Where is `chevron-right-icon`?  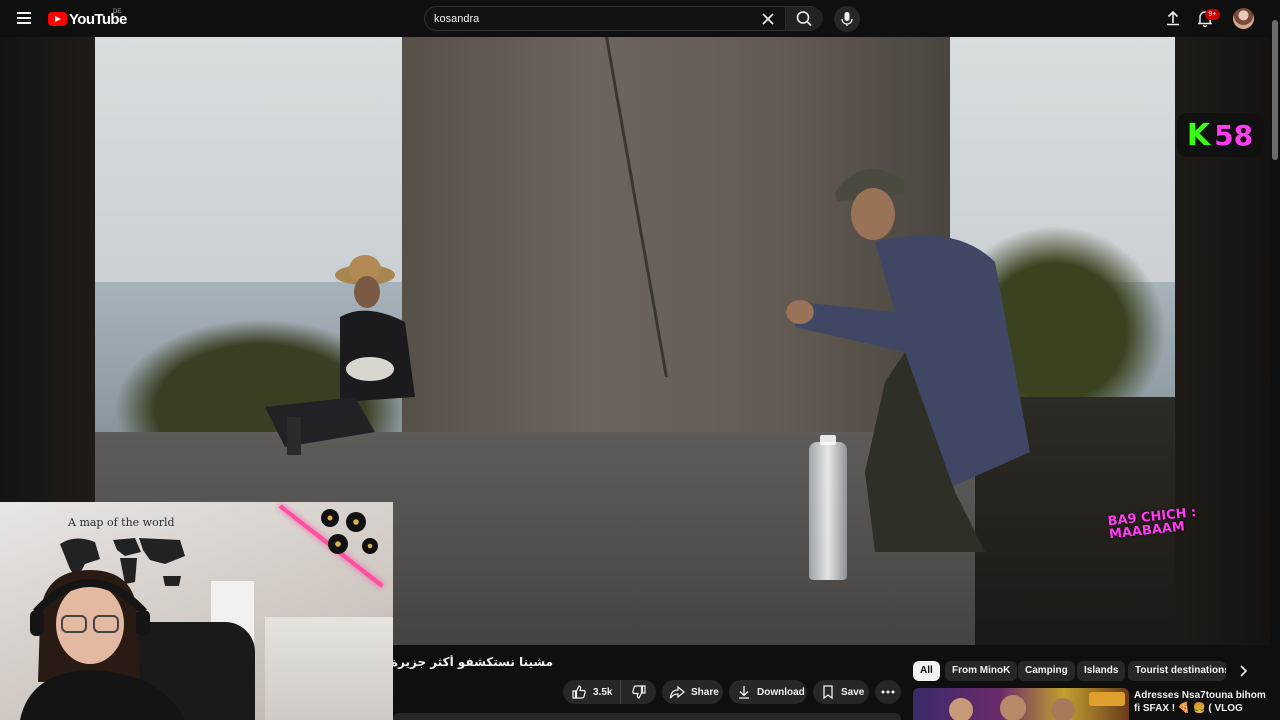
chevron-right-icon is located at coordinates (1244, 671).